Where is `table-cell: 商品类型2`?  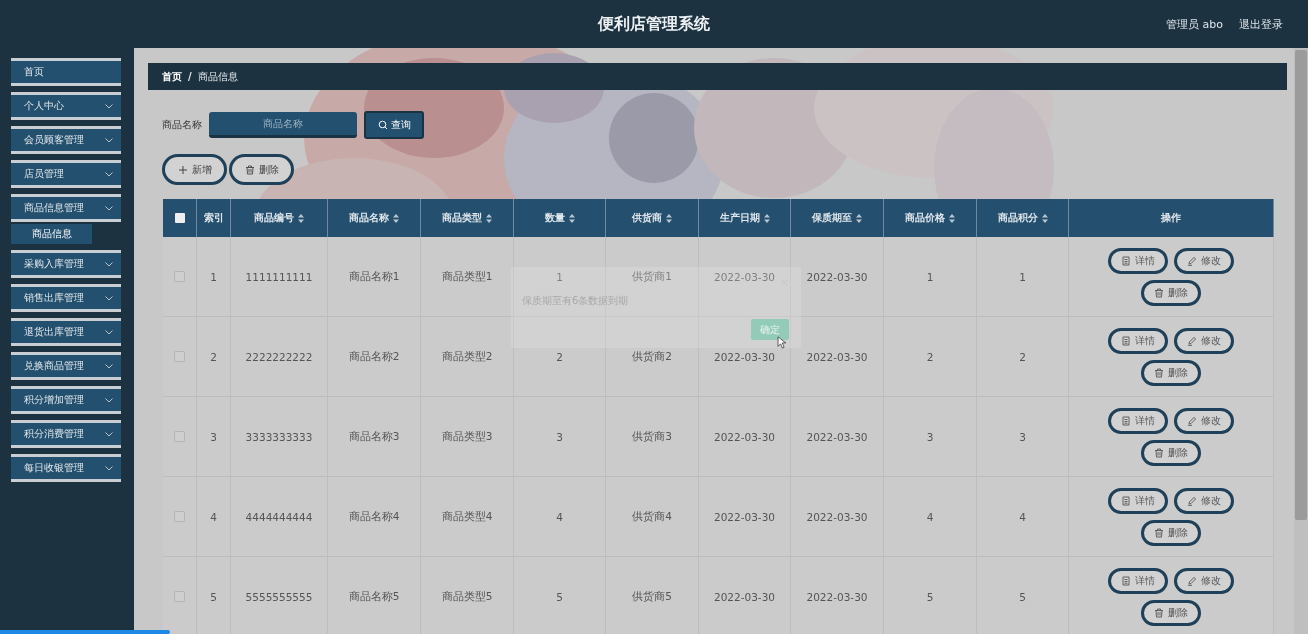 table-cell: 商品类型2 is located at coordinates (467, 356).